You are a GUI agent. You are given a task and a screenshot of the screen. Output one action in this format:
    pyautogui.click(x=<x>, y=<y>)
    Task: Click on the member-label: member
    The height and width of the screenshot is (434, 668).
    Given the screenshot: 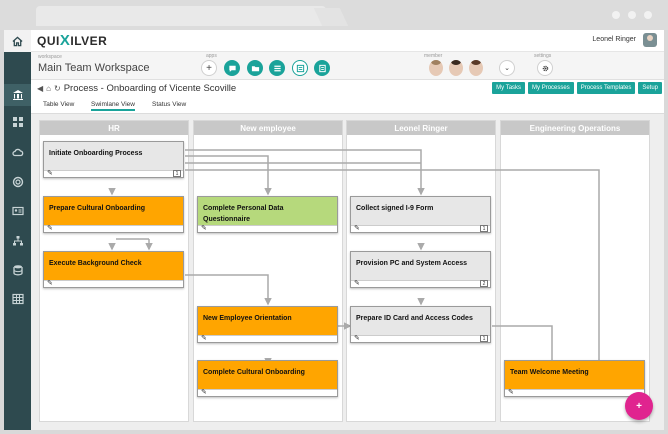 What is the action you would take?
    pyautogui.click(x=433, y=56)
    